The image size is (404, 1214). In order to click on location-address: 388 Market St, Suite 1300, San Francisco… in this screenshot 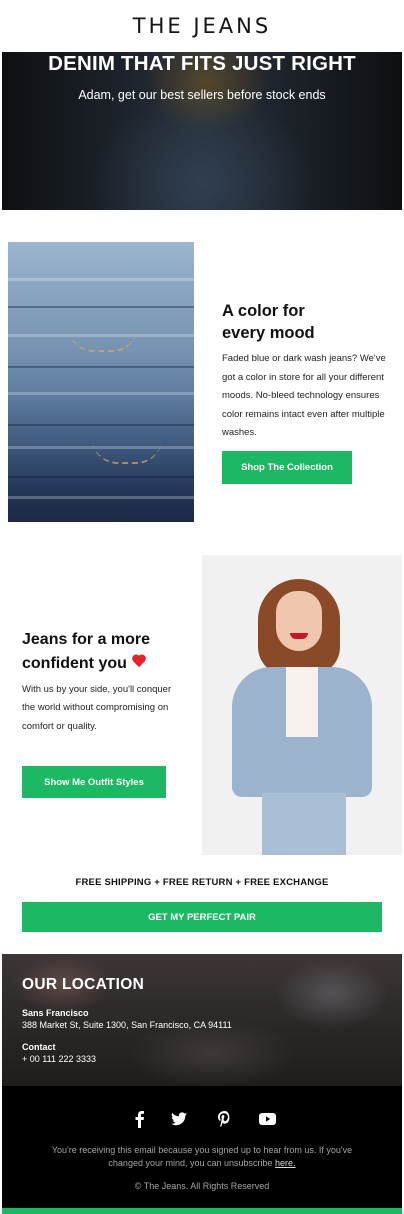, I will do `click(127, 1025)`.